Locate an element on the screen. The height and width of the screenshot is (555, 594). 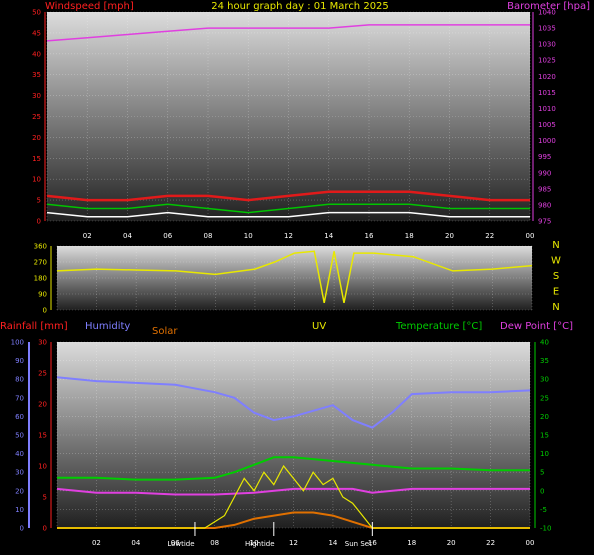
compass-label: W is located at coordinates (556, 261).